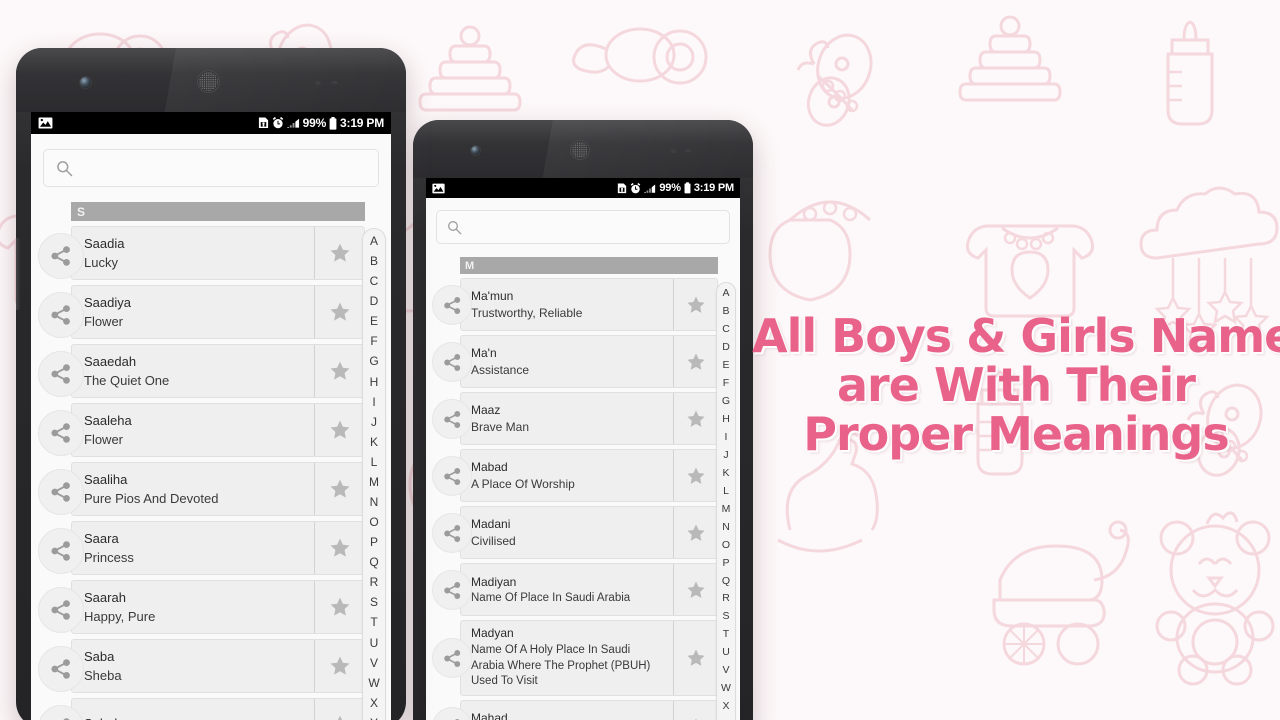 This screenshot has height=720, width=1280. I want to click on name-card: Ma'mun Trustworthy, Reliable, so click(589, 304).